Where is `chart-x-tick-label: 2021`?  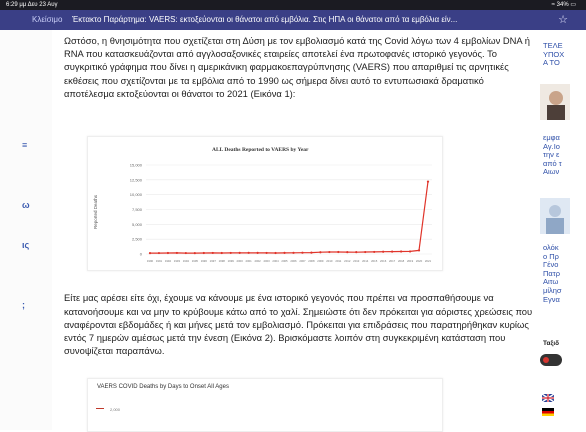 chart-x-tick-label: 2021 is located at coordinates (428, 261).